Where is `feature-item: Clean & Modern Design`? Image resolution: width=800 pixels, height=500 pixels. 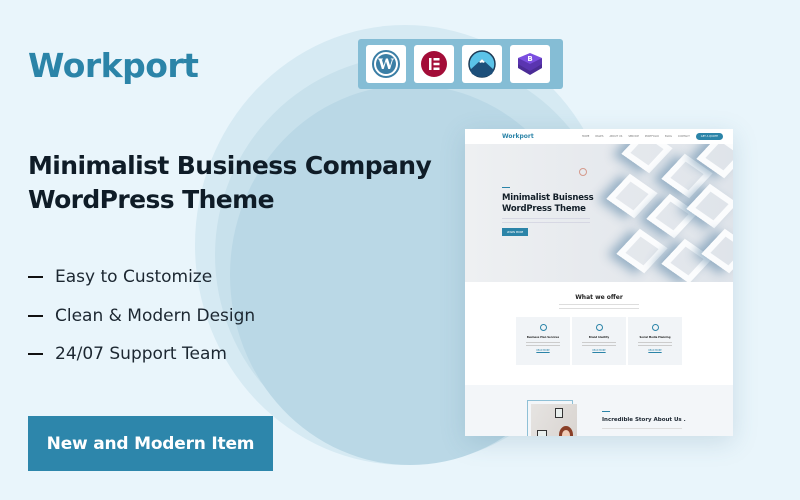
feature-item: Clean & Modern Design is located at coordinates (141, 316).